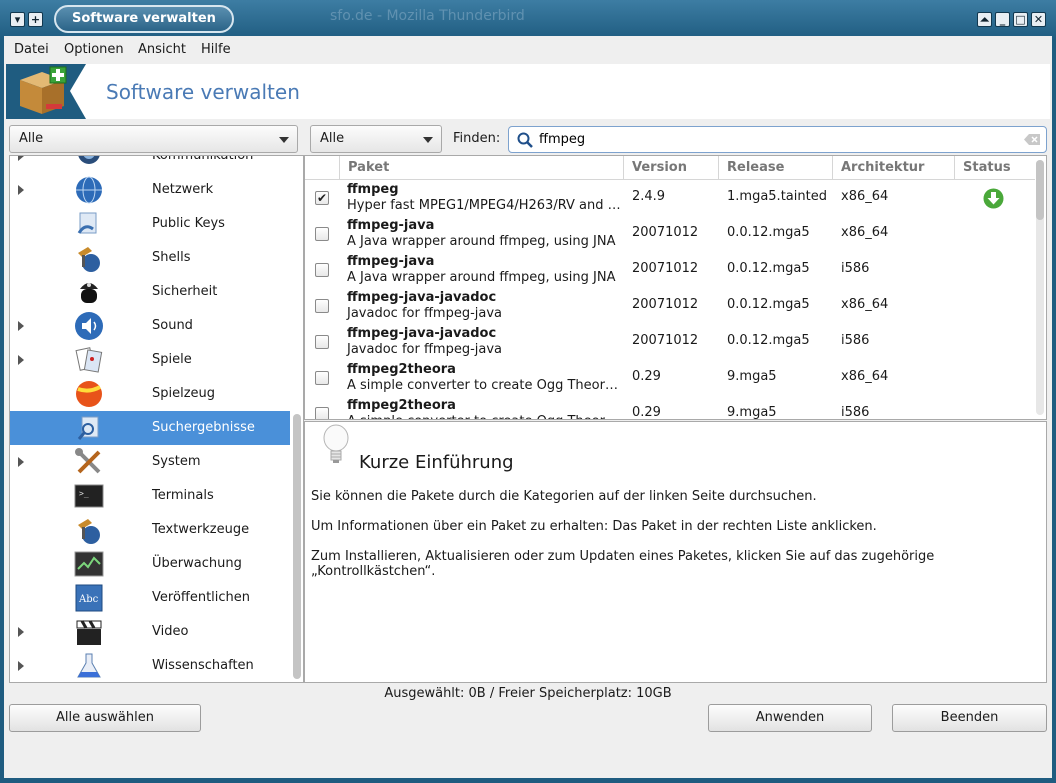 This screenshot has height=783, width=1056. What do you see at coordinates (297, 546) in the screenshot?
I see `category-scrollbar` at bounding box center [297, 546].